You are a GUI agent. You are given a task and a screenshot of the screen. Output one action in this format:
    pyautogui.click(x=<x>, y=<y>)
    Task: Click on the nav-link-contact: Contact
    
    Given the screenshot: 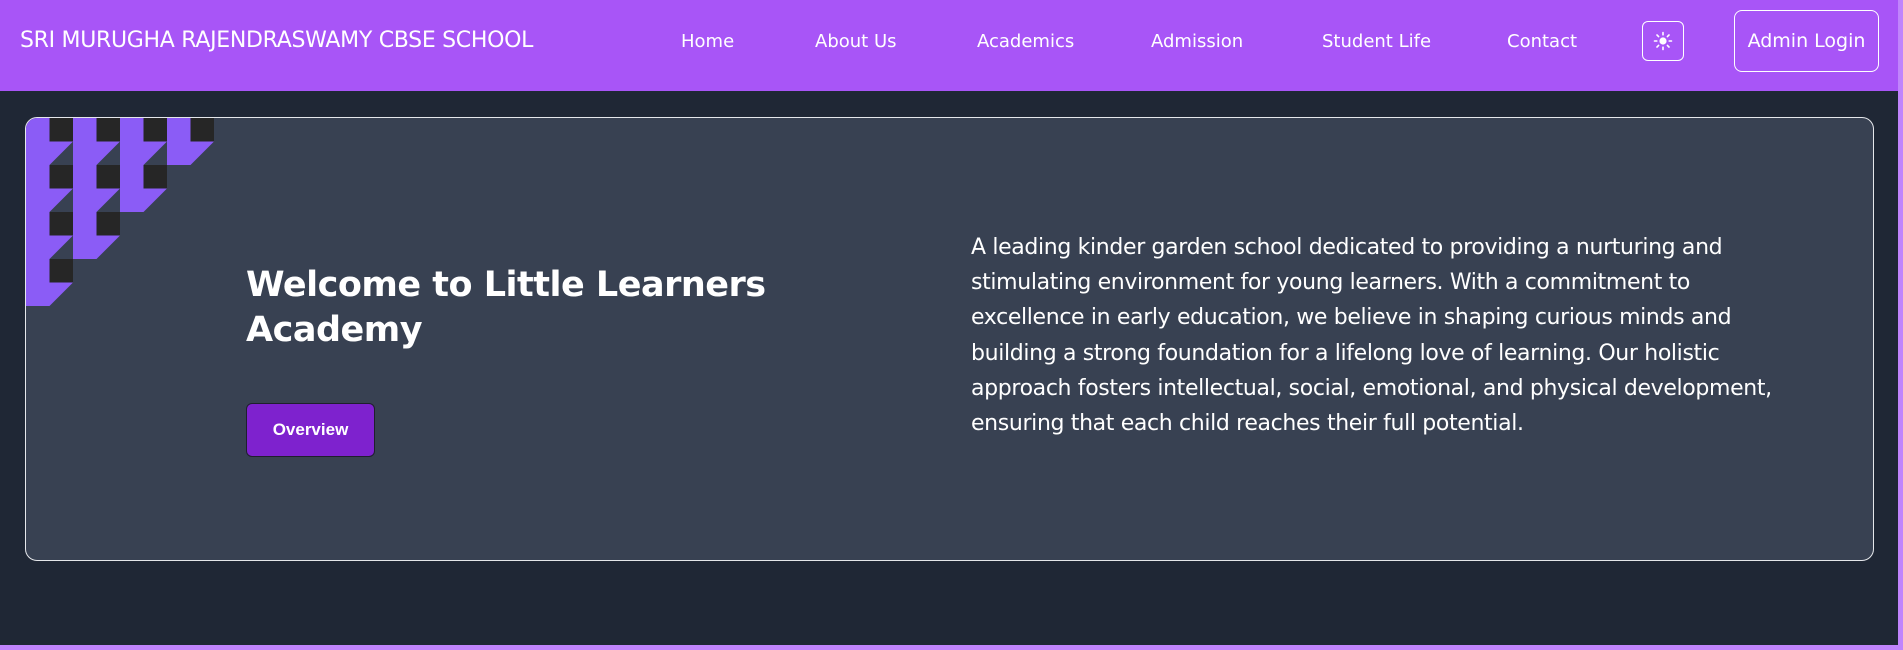 What is the action you would take?
    pyautogui.click(x=1542, y=41)
    